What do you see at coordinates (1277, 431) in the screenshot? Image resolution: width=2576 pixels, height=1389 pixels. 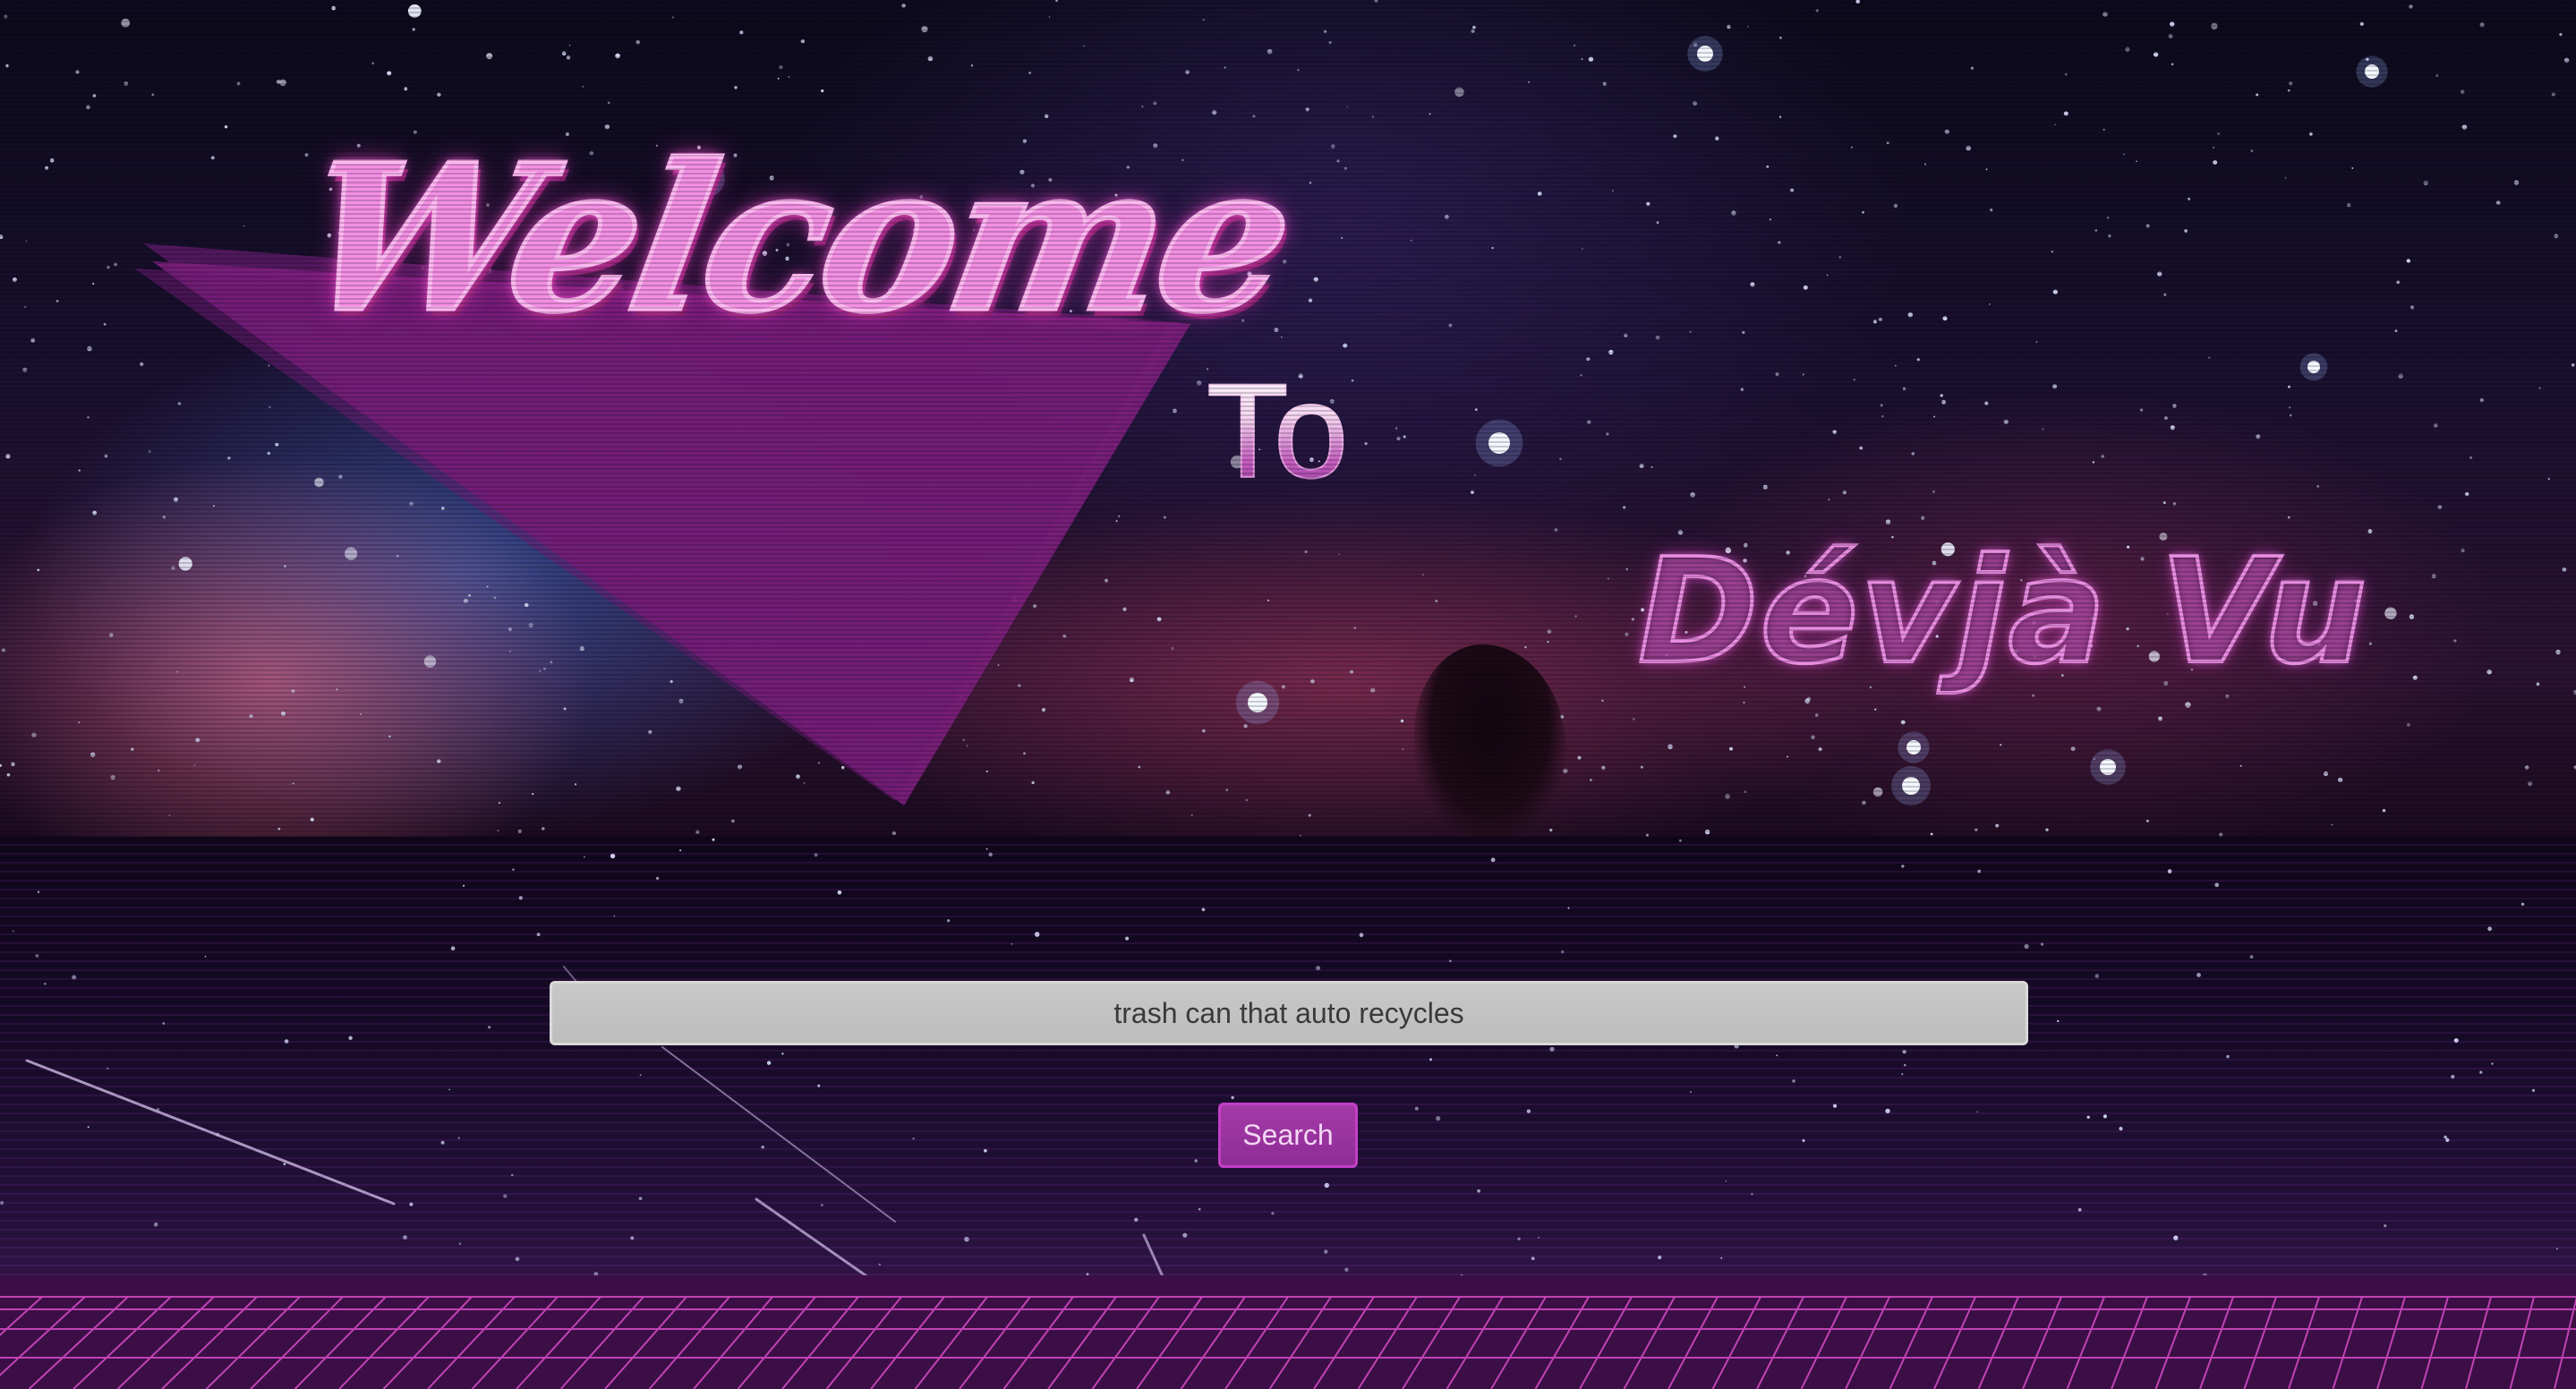 I see `to-word: To` at bounding box center [1277, 431].